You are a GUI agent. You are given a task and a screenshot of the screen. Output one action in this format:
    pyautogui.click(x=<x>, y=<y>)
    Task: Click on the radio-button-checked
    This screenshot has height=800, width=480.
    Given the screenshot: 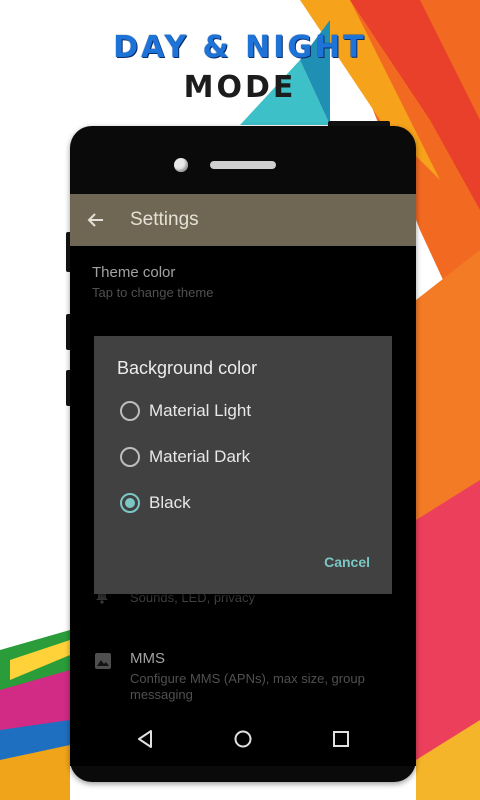 What is the action you would take?
    pyautogui.click(x=130, y=503)
    